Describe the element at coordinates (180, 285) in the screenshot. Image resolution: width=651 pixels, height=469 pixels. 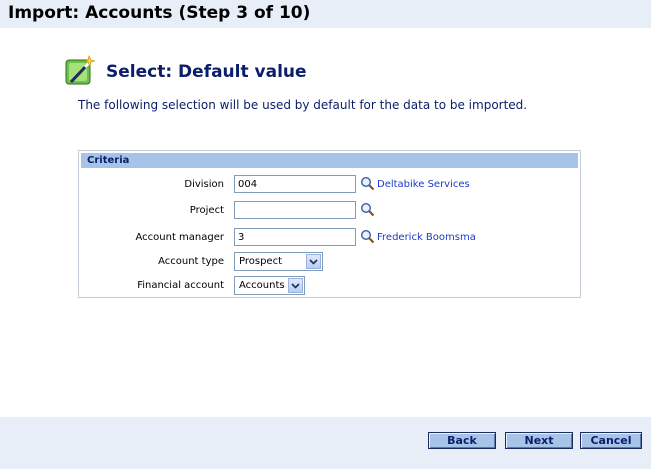
I see `financial-account-label: Financial account` at that location.